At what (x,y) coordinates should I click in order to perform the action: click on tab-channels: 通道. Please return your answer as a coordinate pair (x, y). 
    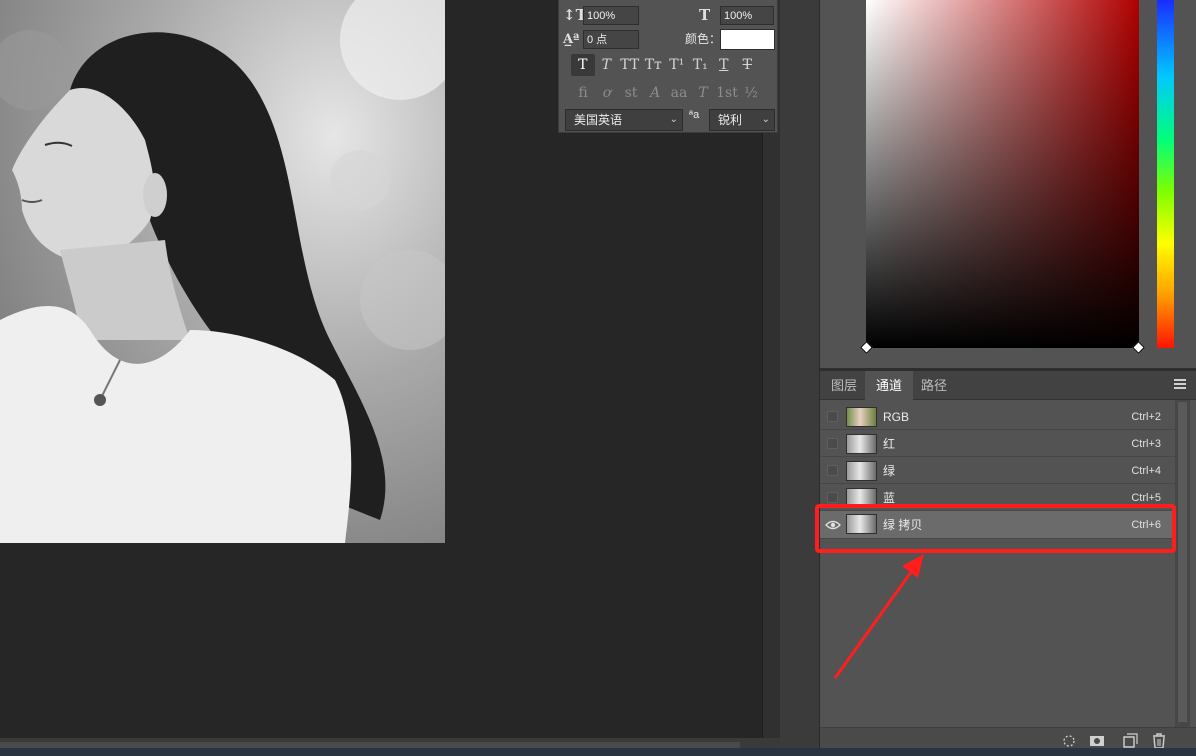
    Looking at the image, I should click on (889, 385).